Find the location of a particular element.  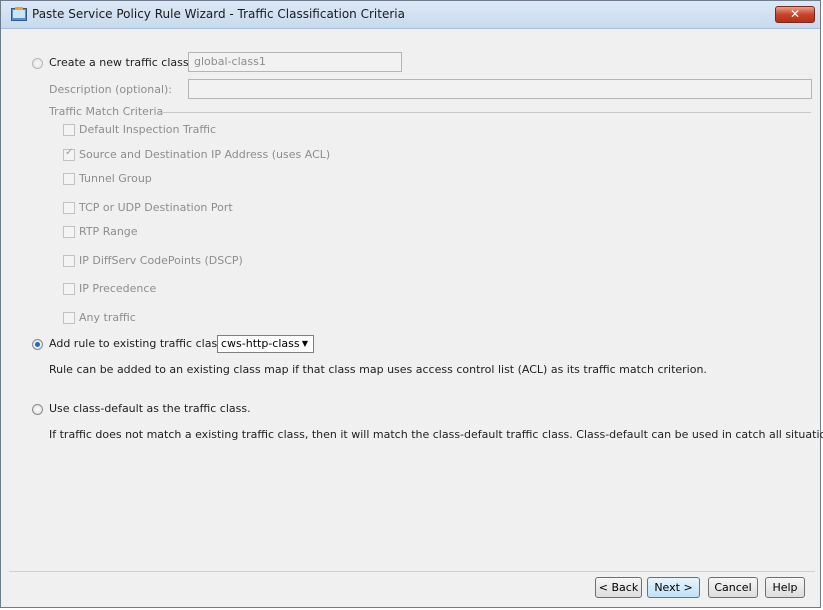

close-icon: ✕ is located at coordinates (795, 14).